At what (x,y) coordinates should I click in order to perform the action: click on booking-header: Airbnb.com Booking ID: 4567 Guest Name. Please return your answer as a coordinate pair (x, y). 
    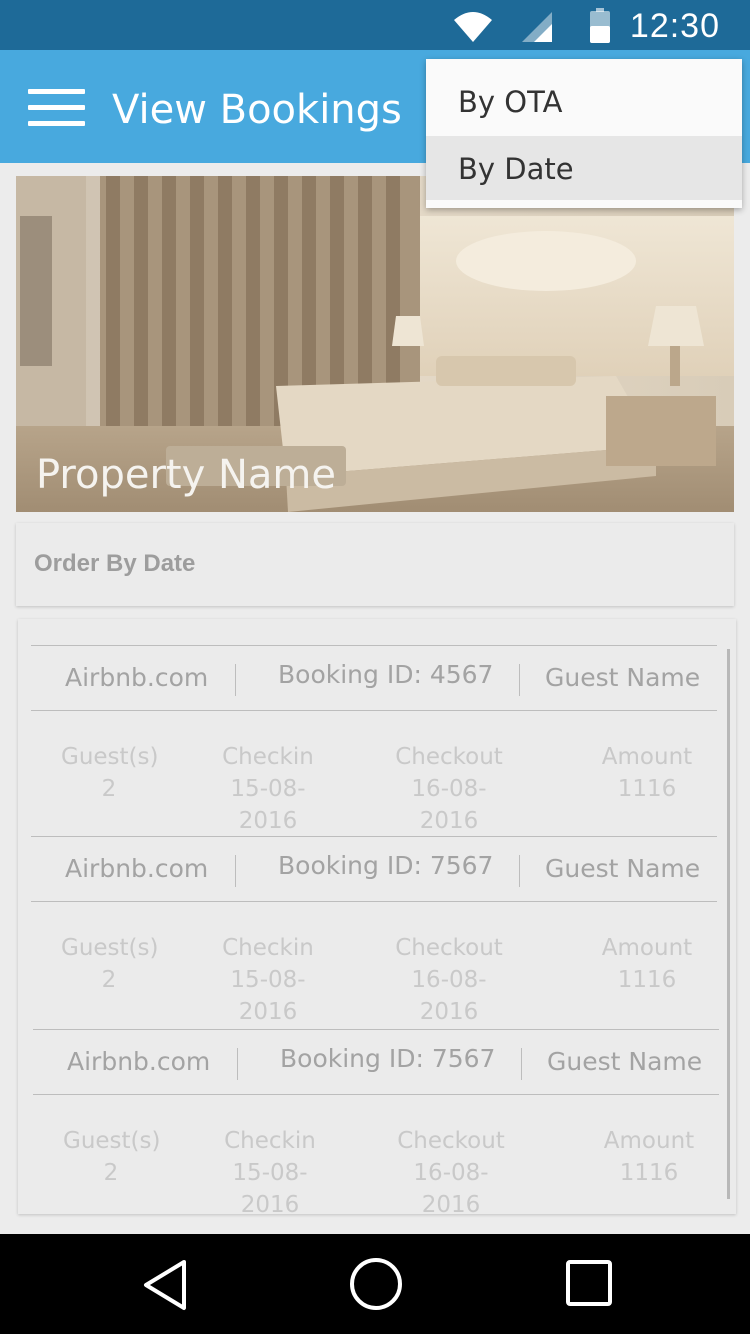
    Looking at the image, I should click on (374, 678).